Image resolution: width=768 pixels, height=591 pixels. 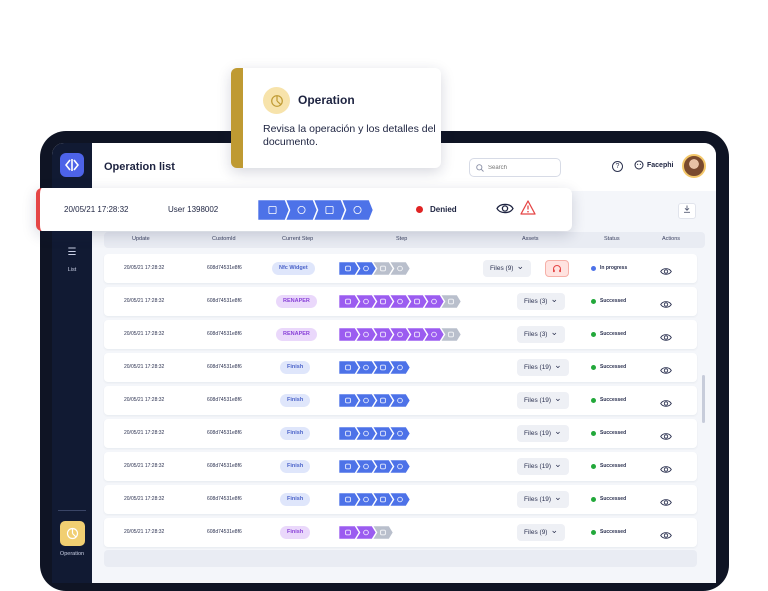 I want to click on scrollbar, so click(x=703, y=399).